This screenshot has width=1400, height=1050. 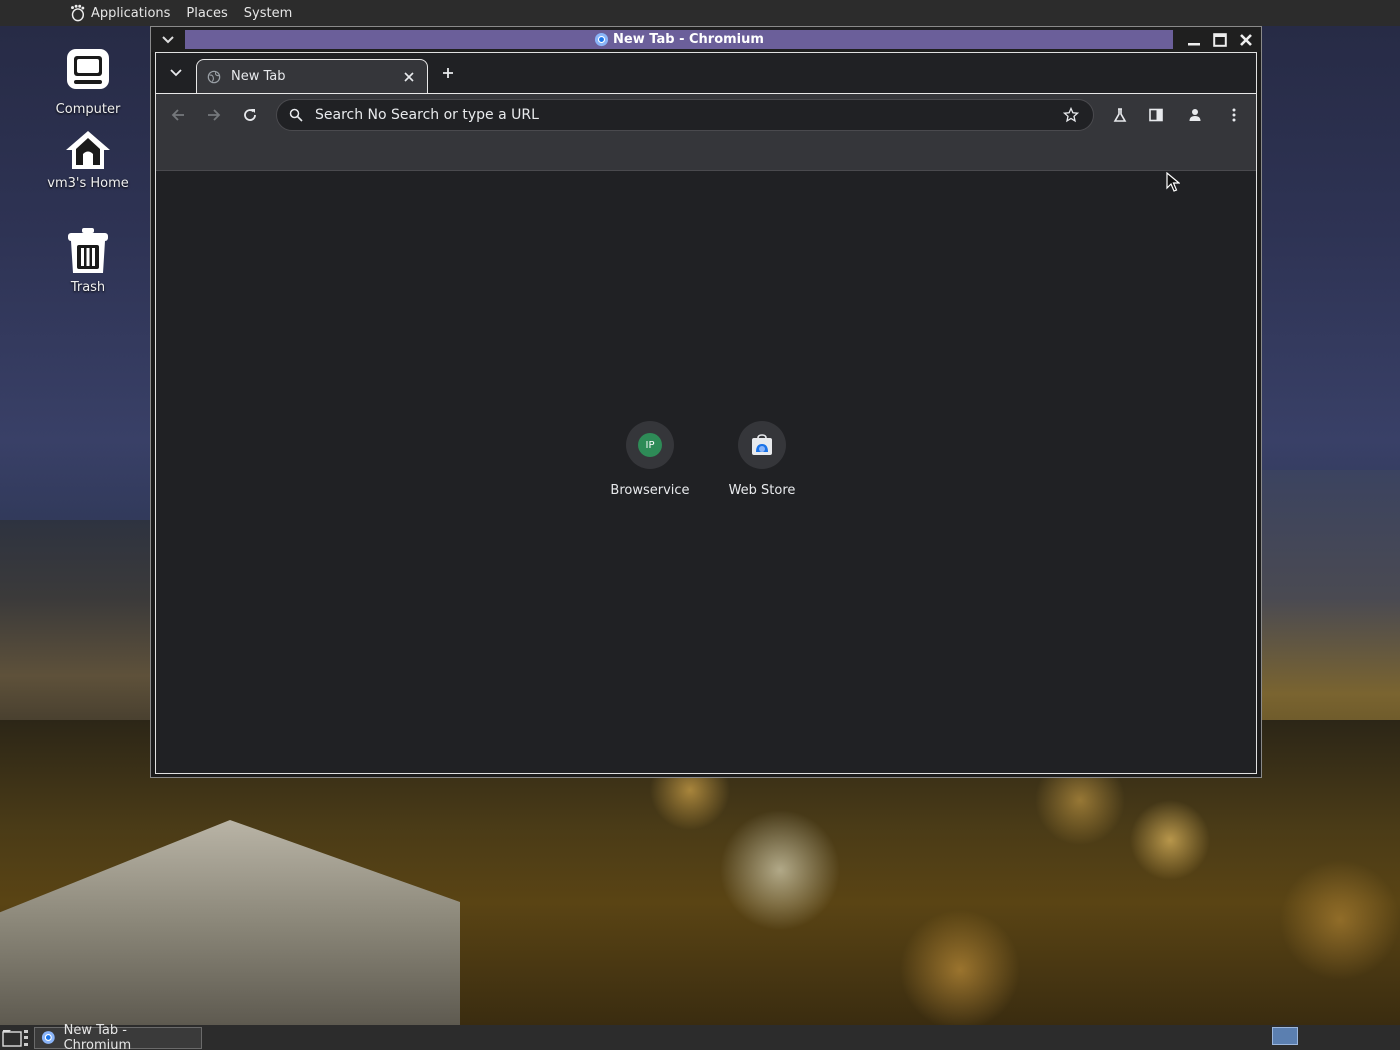 What do you see at coordinates (88, 250) in the screenshot?
I see `trash-icon` at bounding box center [88, 250].